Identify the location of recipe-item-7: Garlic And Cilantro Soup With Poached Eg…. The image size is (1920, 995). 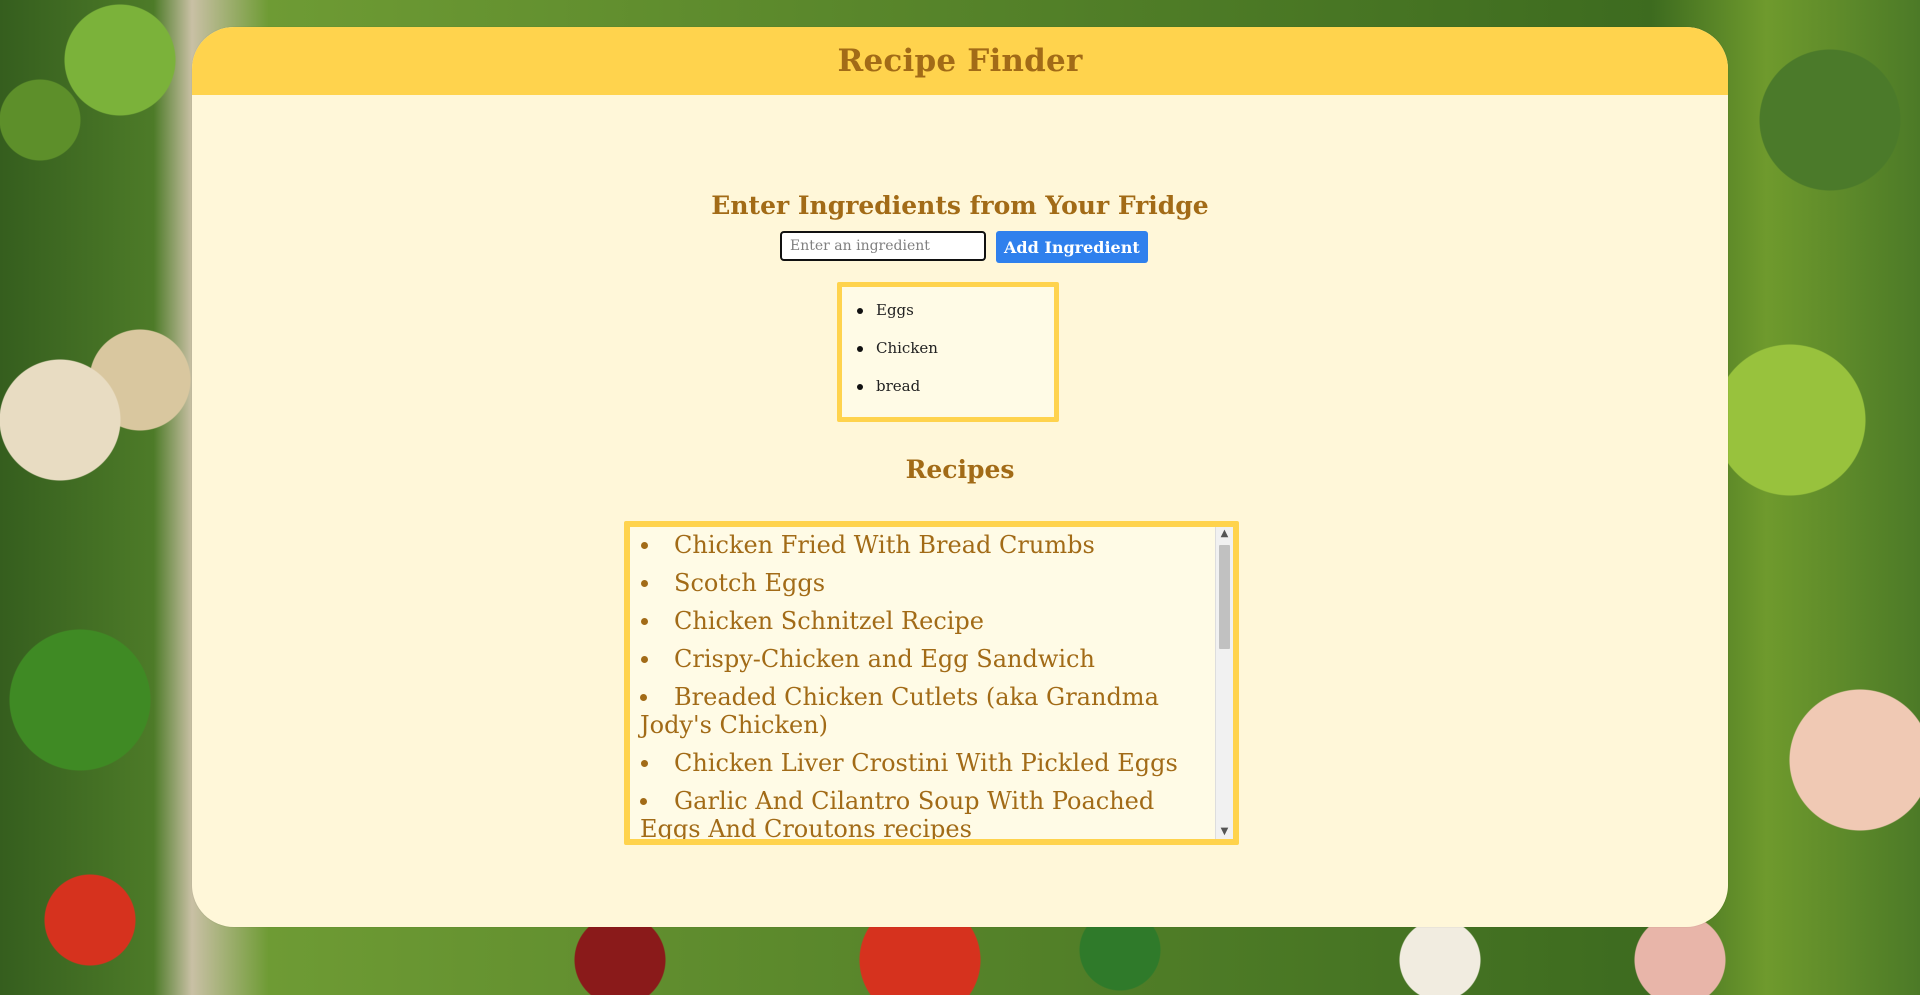
(923, 813).